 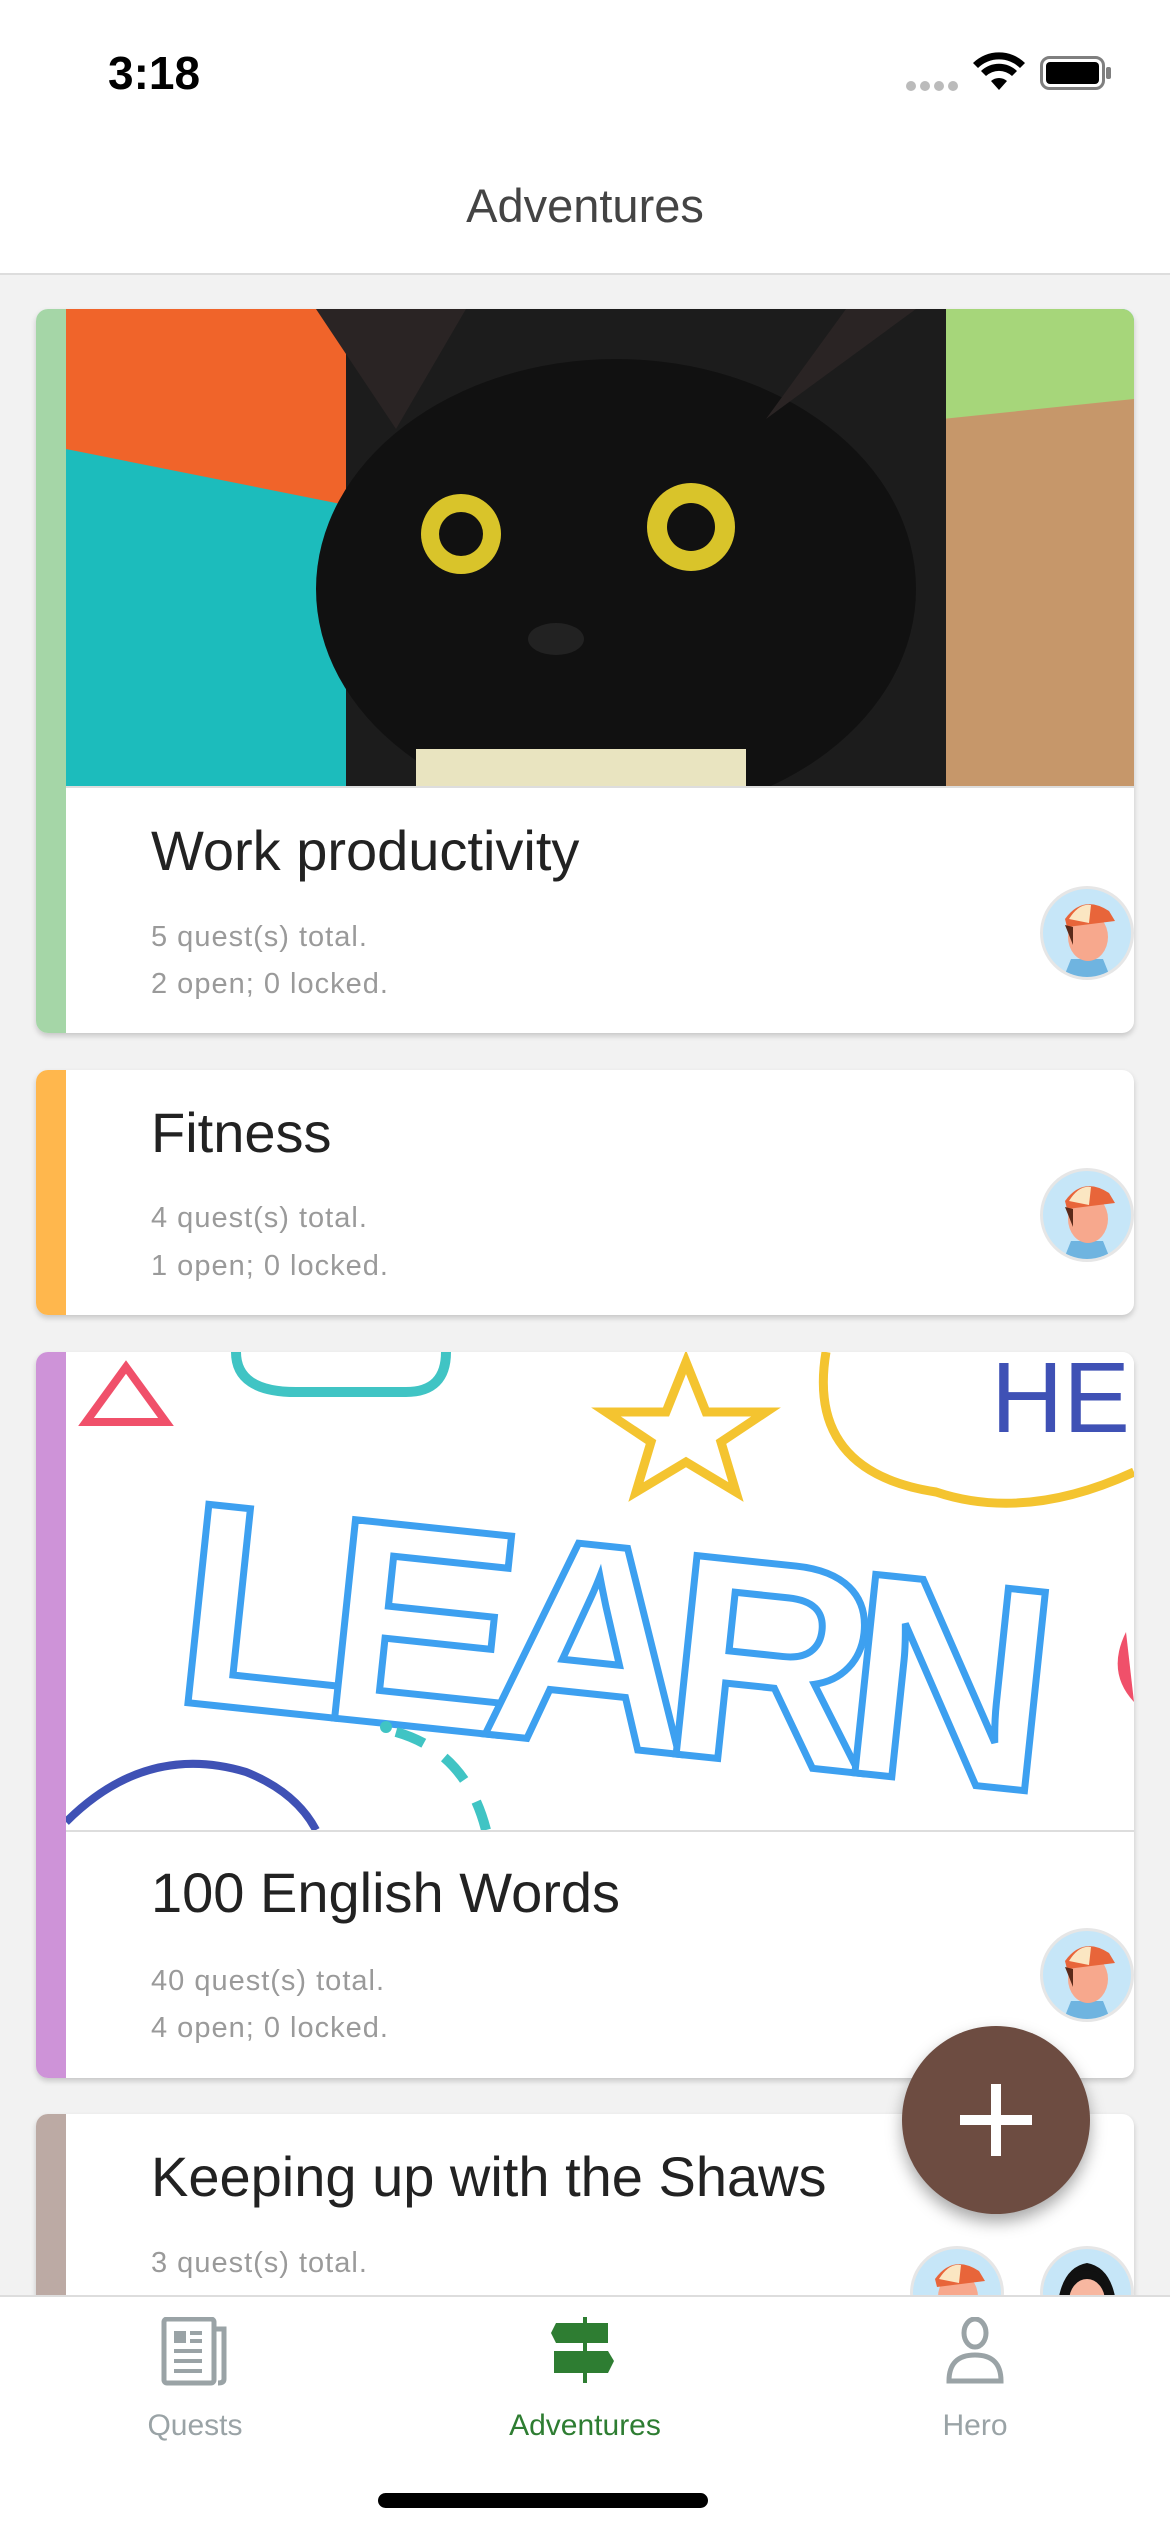 What do you see at coordinates (585, 70) in the screenshot?
I see `status-bar: 3:18` at bounding box center [585, 70].